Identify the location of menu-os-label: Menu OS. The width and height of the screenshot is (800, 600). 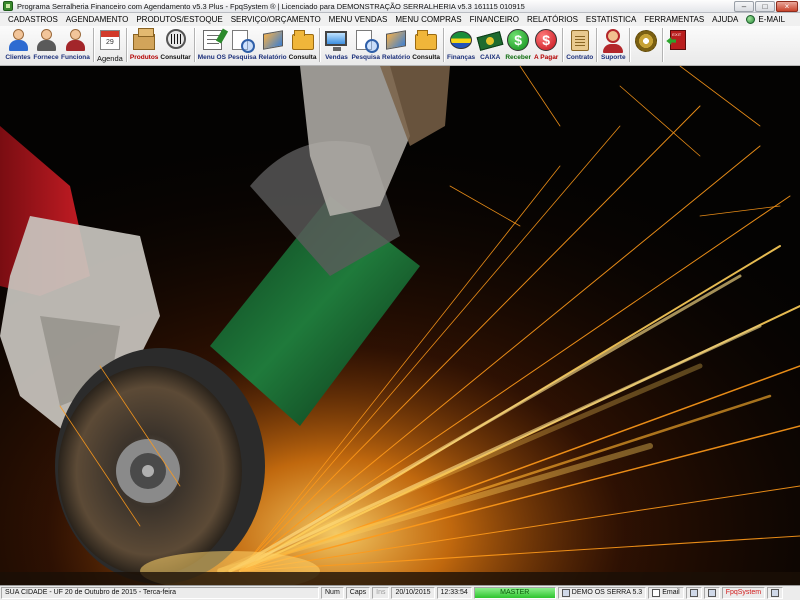
(211, 57).